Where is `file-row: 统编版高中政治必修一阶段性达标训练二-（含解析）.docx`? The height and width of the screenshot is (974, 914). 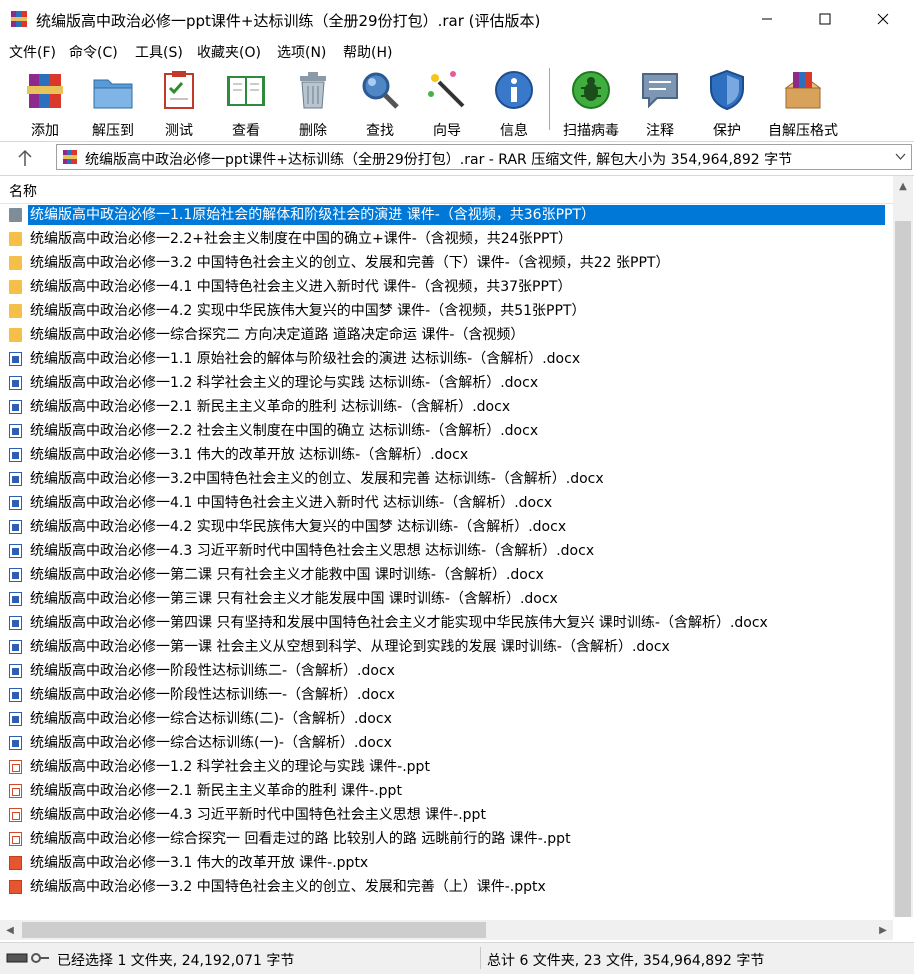 file-row: 统编版高中政治必修一阶段性达标训练二-（含解析）.docx is located at coordinates (446, 671).